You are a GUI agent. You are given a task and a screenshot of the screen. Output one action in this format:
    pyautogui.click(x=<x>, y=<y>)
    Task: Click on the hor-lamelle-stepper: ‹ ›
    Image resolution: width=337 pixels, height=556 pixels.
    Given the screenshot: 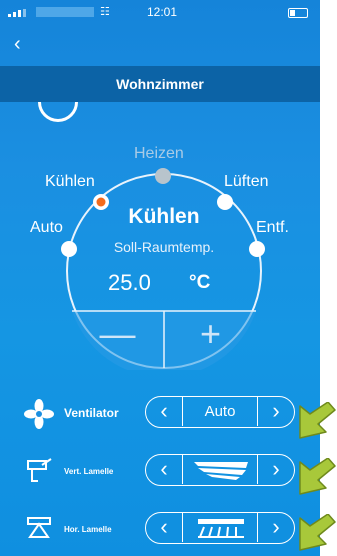 What is the action you would take?
    pyautogui.click(x=220, y=528)
    